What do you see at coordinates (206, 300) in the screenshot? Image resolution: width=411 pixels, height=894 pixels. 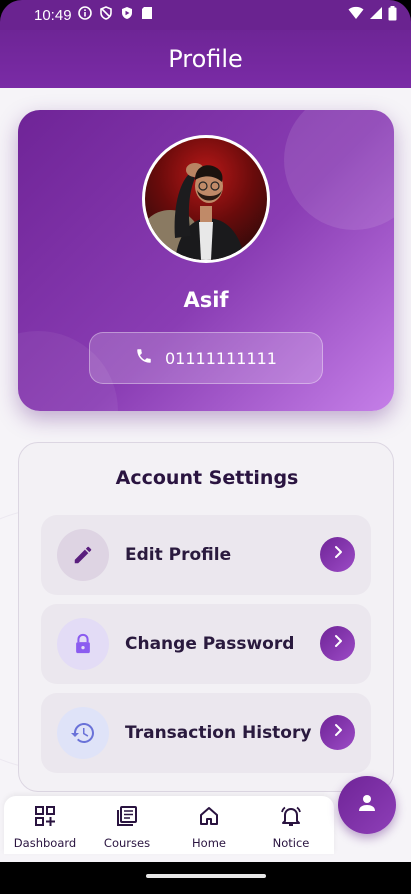 I see `profile-name: Asif` at bounding box center [206, 300].